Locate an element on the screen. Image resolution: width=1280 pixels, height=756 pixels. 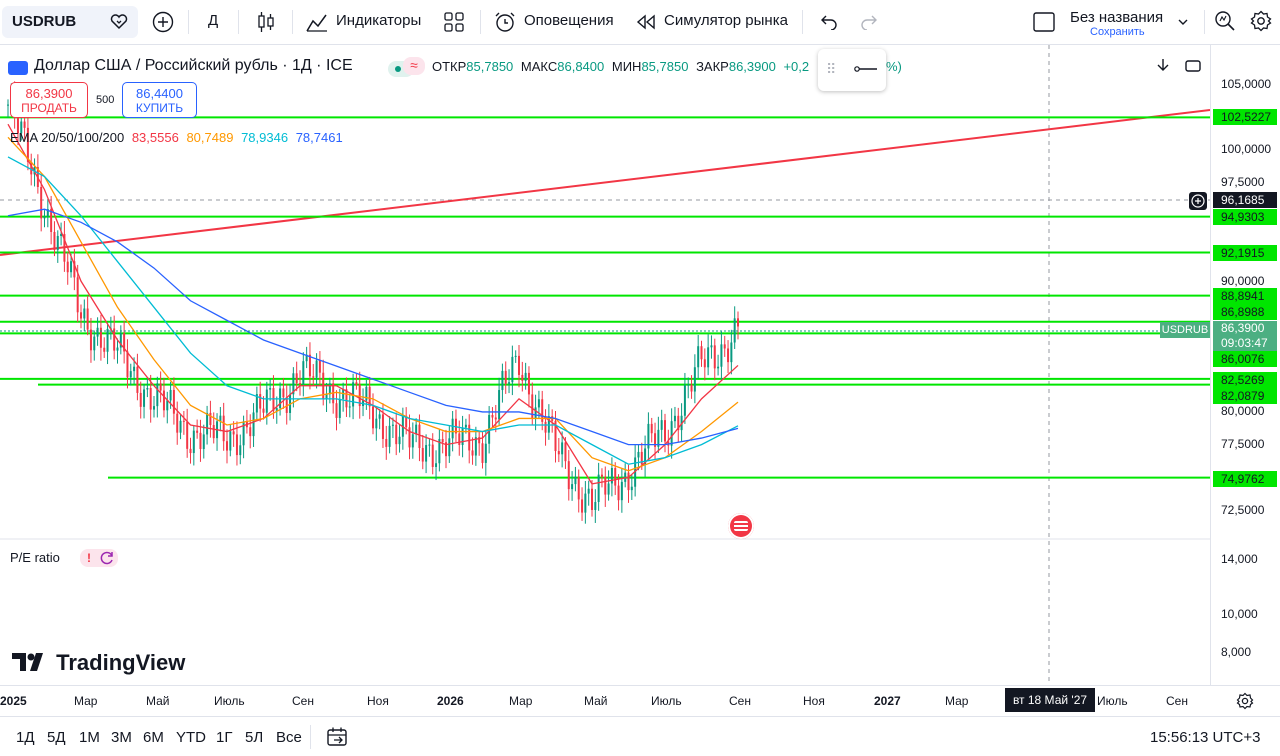
replay-label: Симулятор рынка is located at coordinates (726, 20).